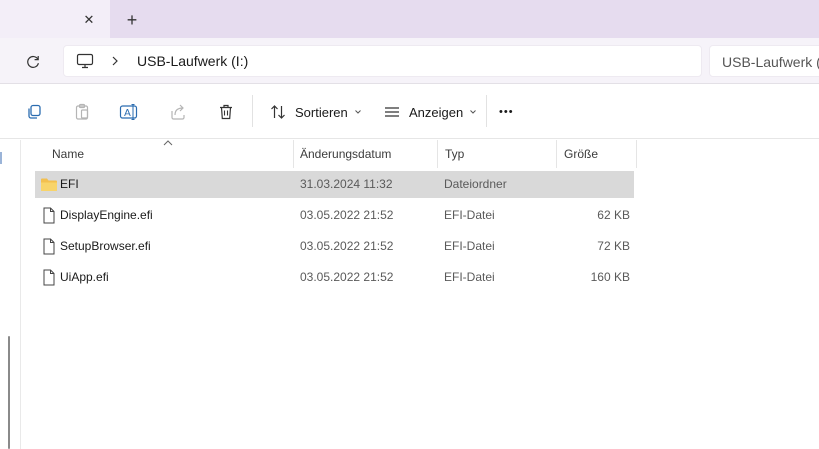 This screenshot has height=449, width=819. Describe the element at coordinates (10, 294) in the screenshot. I see `navigation-pane` at that location.